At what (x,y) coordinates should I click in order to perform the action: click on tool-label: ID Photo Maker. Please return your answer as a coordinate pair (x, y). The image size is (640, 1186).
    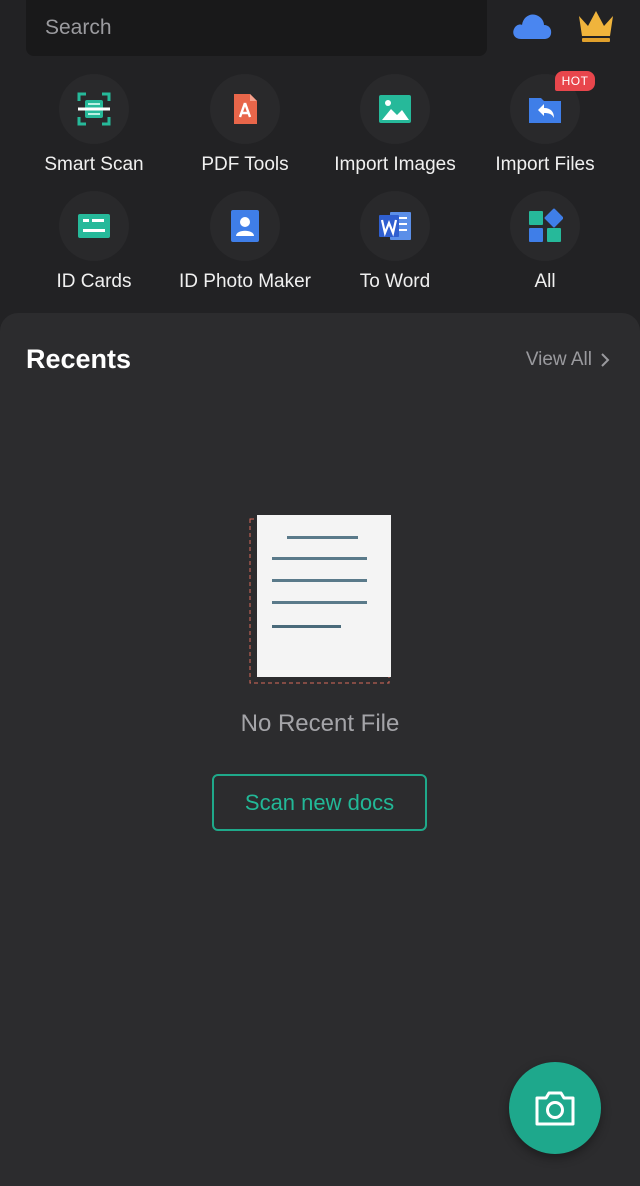
    Looking at the image, I should click on (245, 281).